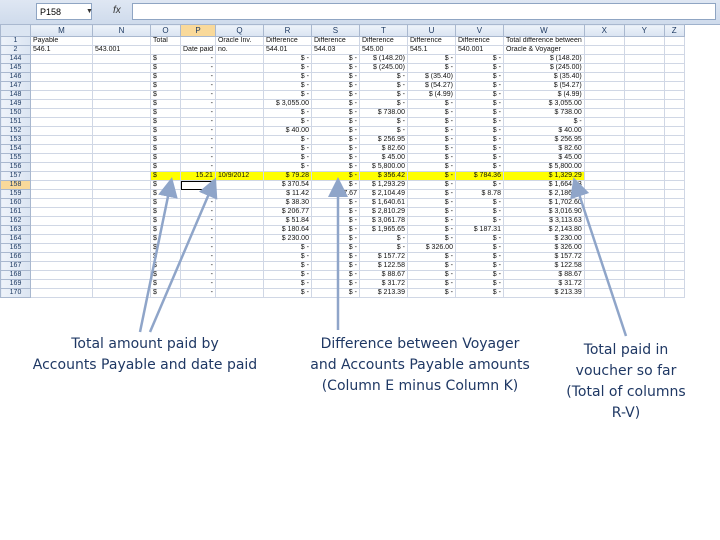 Image resolution: width=720 pixels, height=540 pixels. Describe the element at coordinates (599, 257) in the screenshot. I see `arrow-to-voucher-total` at that location.